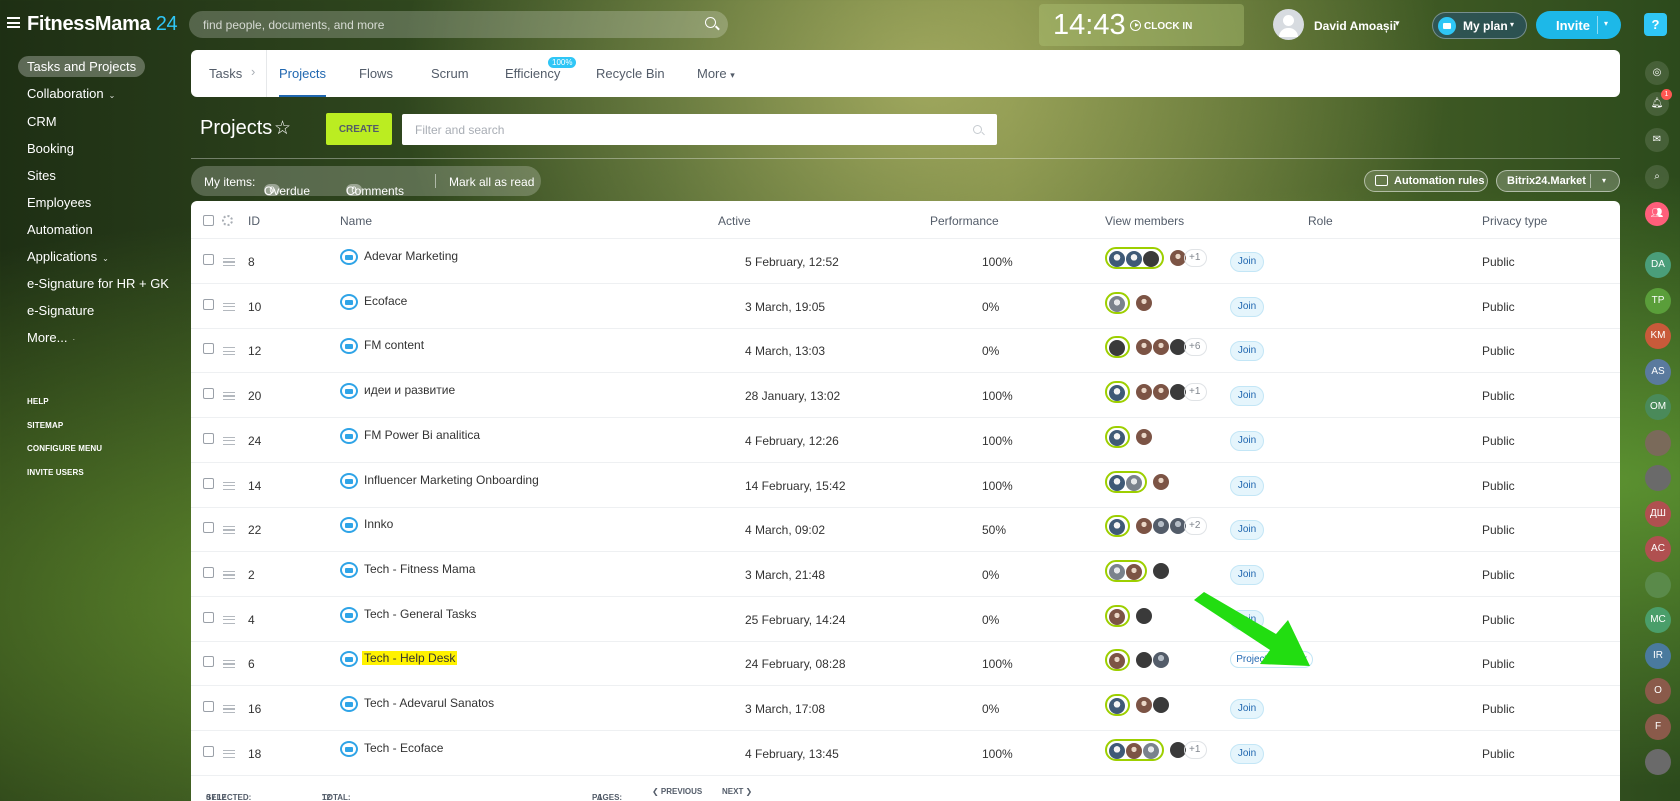 Image resolution: width=1680 pixels, height=801 pixels. What do you see at coordinates (699, 129) in the screenshot?
I see `filter-search-input` at bounding box center [699, 129].